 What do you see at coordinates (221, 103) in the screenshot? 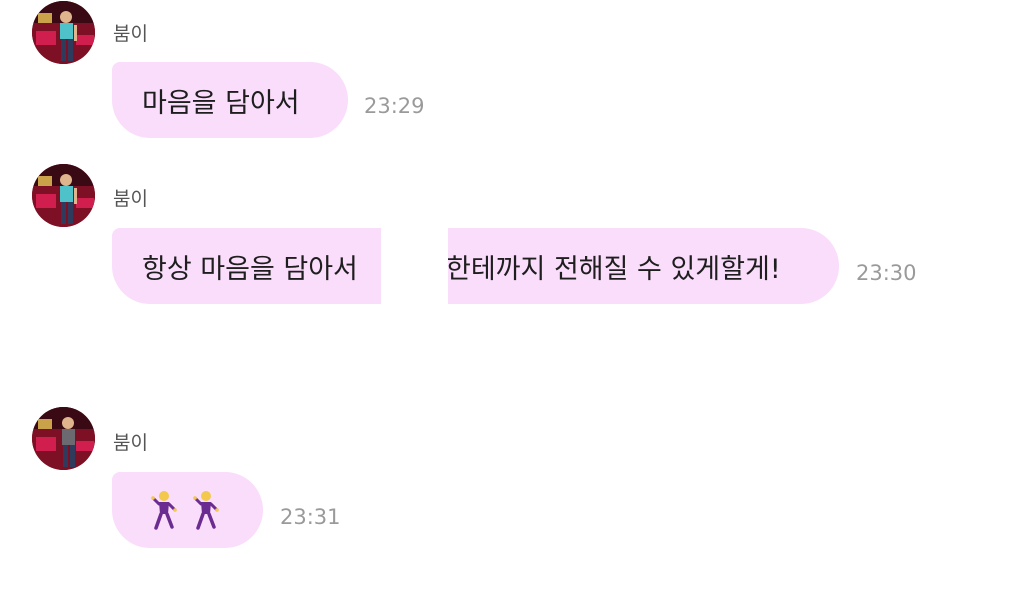
I see `message-text: 마음을 담아서` at bounding box center [221, 103].